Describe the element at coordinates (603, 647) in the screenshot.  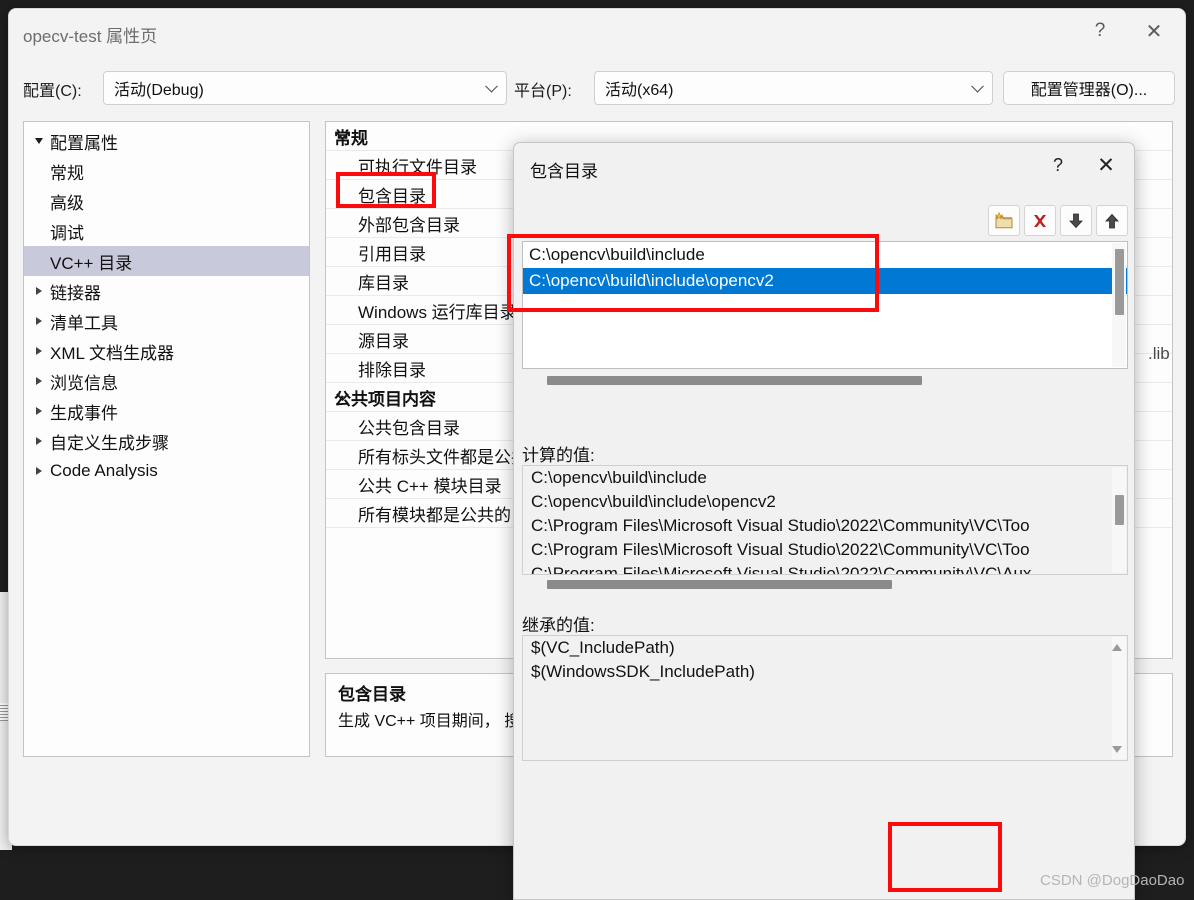
I see `inherited-line: $(VC_IncludePath)` at that location.